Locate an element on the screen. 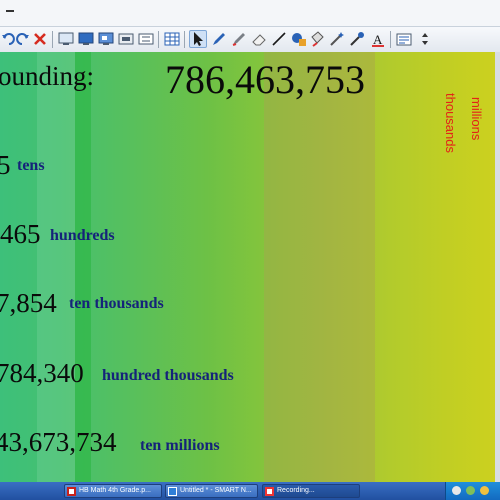 This screenshot has height=500, width=500. magic-pen-icon is located at coordinates (337, 39).